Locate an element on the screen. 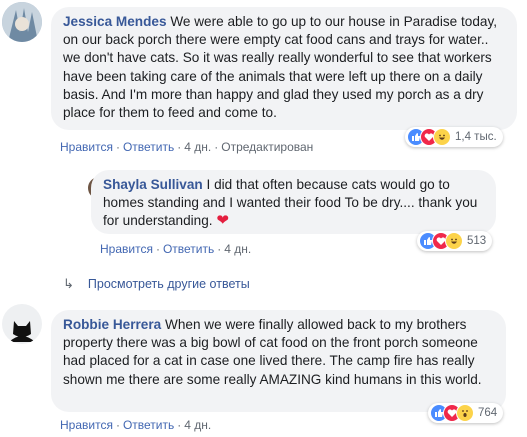 Image resolution: width=527 pixels, height=437 pixels. reaction-summary: 764 is located at coordinates (466, 413).